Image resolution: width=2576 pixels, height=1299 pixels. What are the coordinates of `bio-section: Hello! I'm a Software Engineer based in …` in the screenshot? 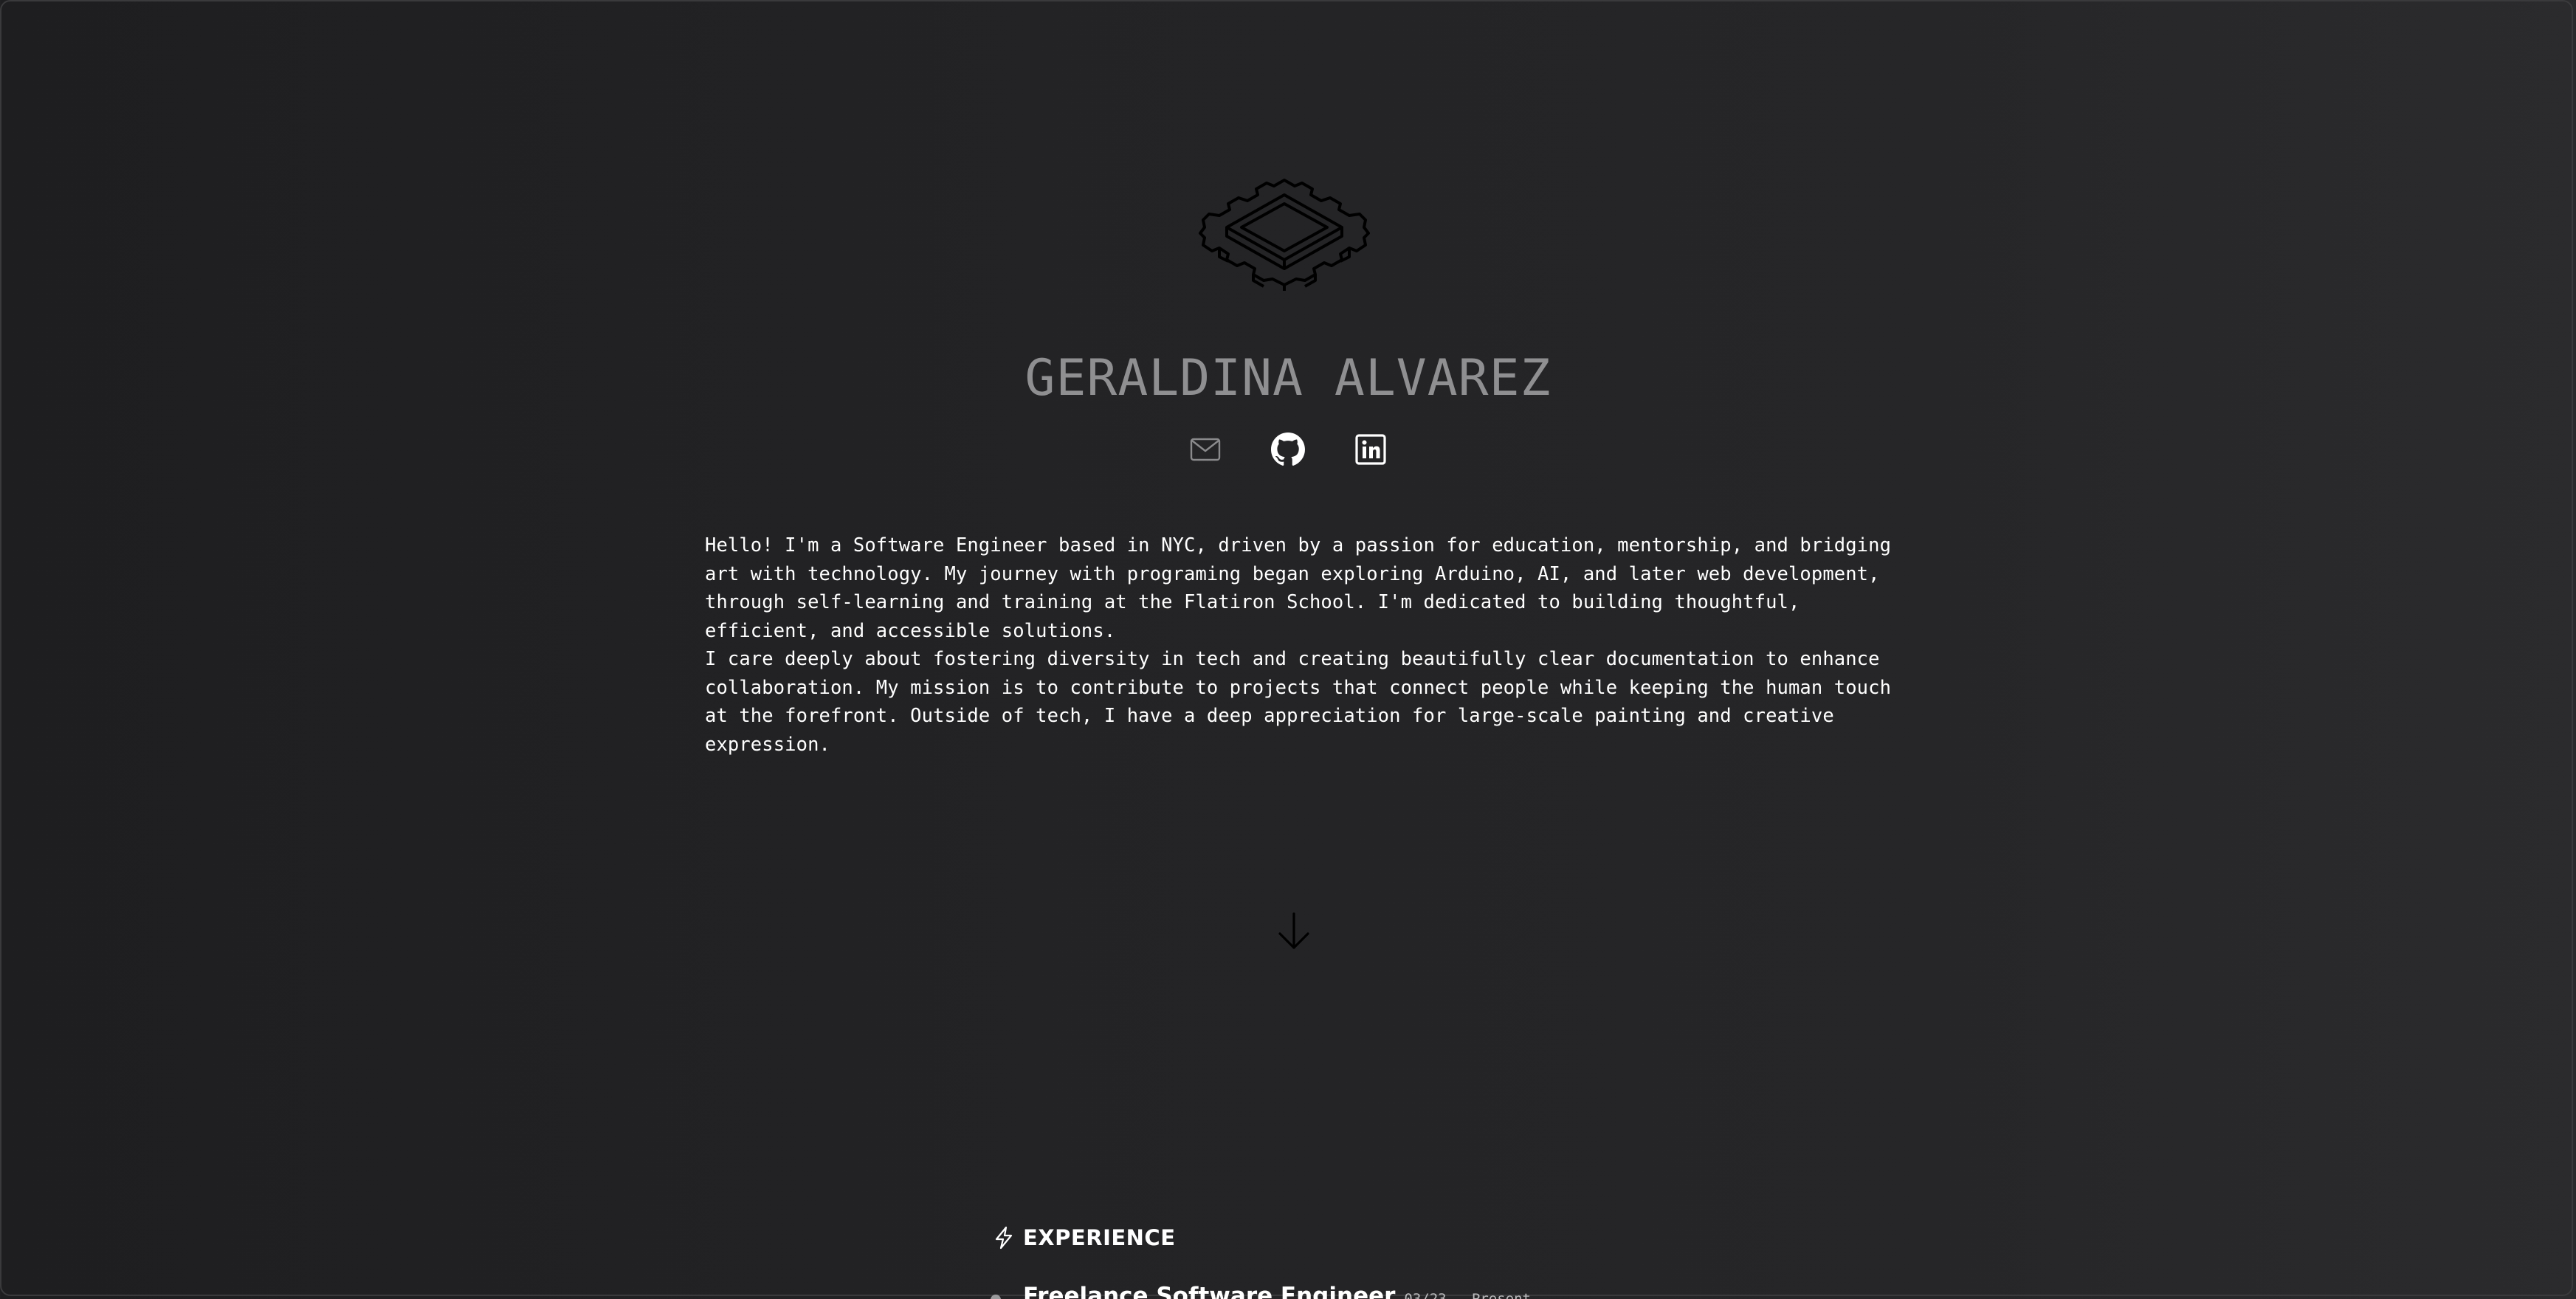 It's located at (1310, 645).